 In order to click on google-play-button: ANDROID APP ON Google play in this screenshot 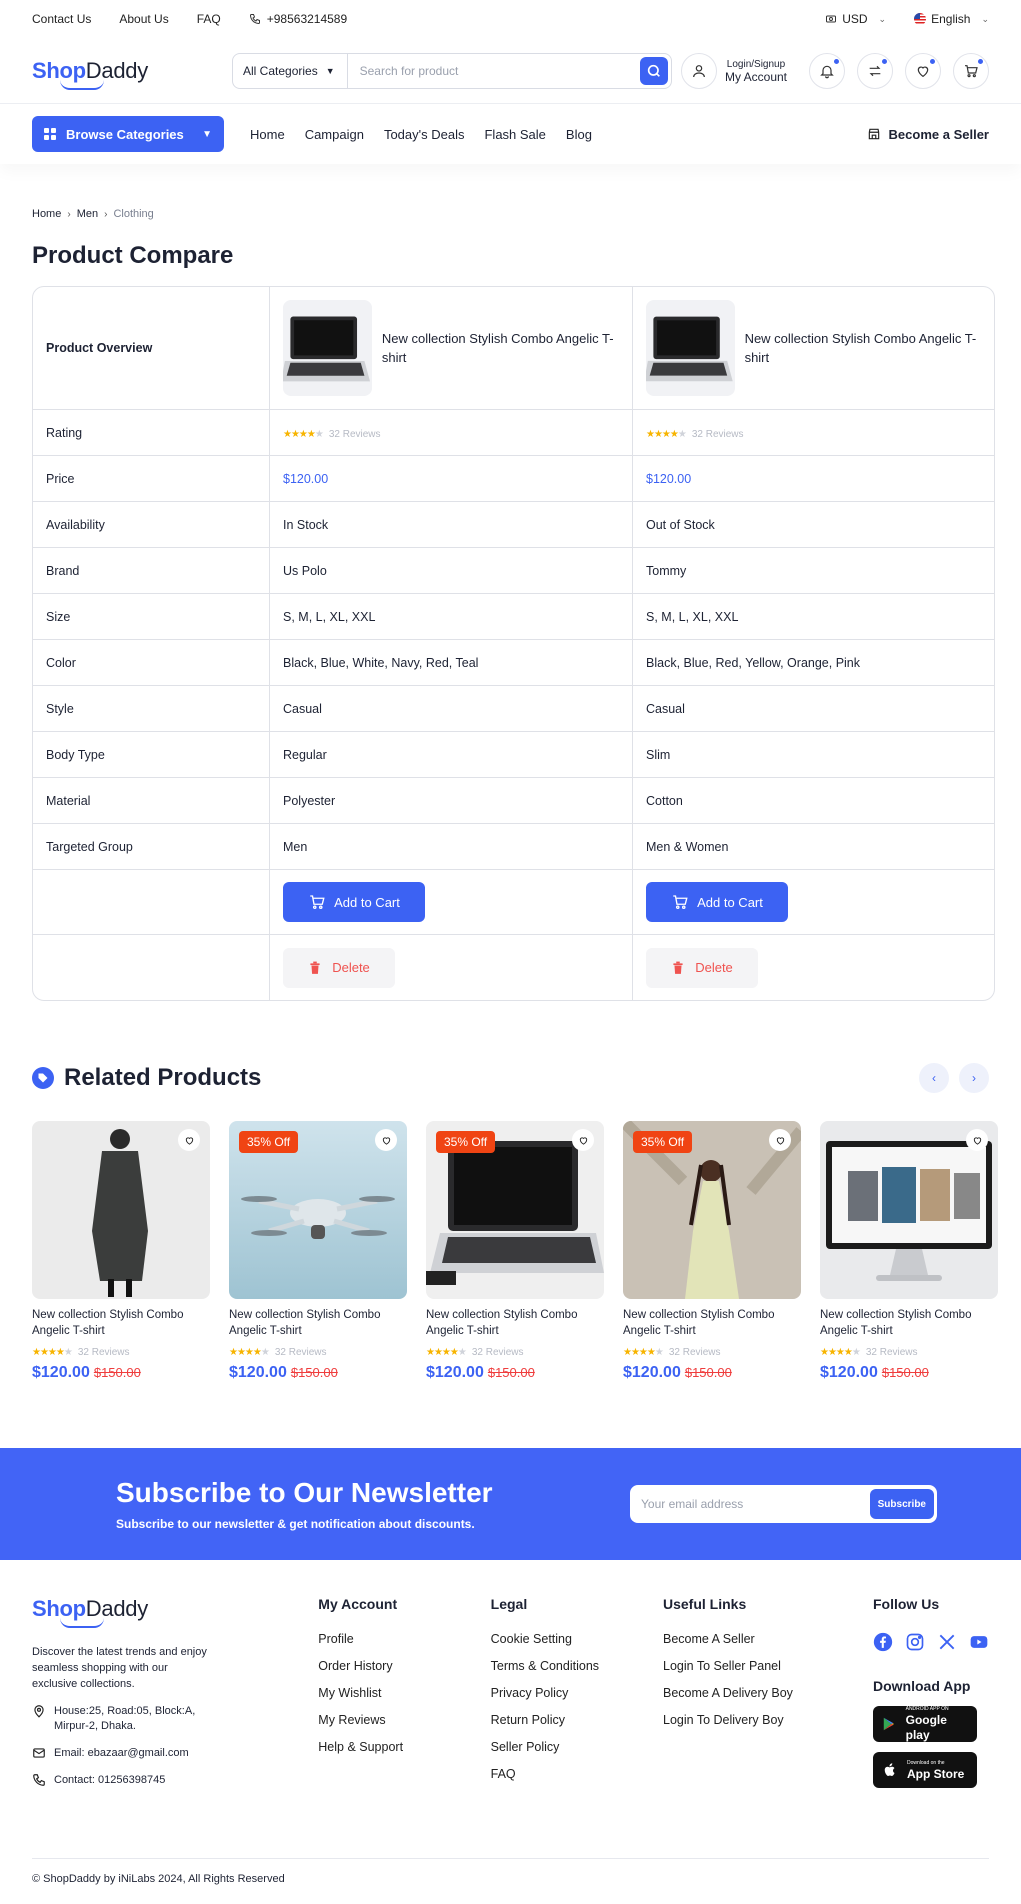, I will do `click(925, 1724)`.